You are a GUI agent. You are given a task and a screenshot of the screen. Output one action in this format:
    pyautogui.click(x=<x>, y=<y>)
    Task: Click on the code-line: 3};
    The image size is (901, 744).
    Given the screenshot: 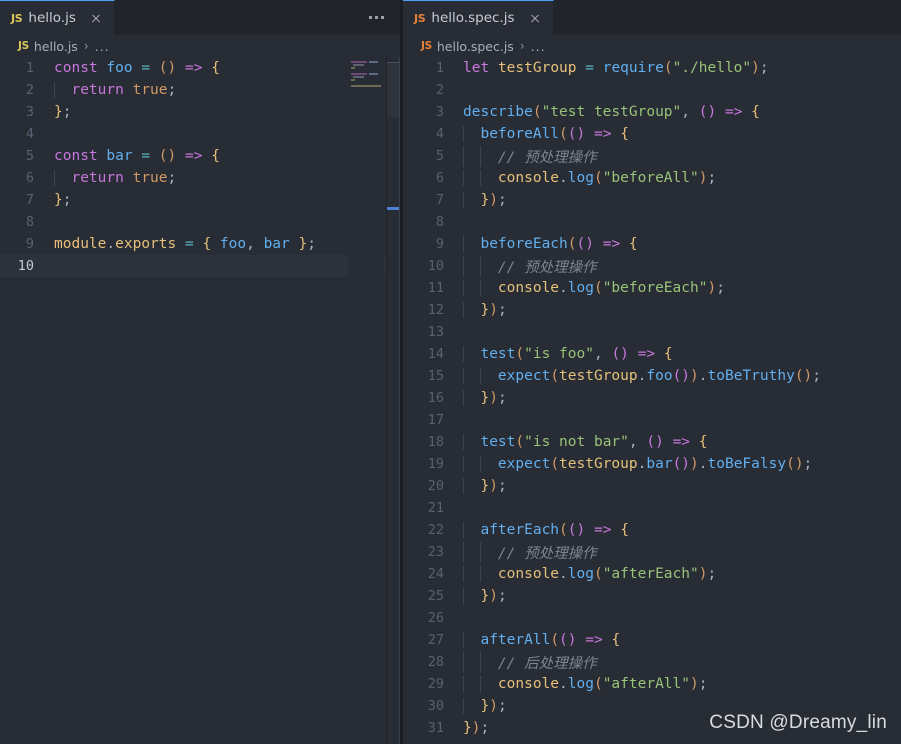 What is the action you would take?
    pyautogui.click(x=200, y=112)
    